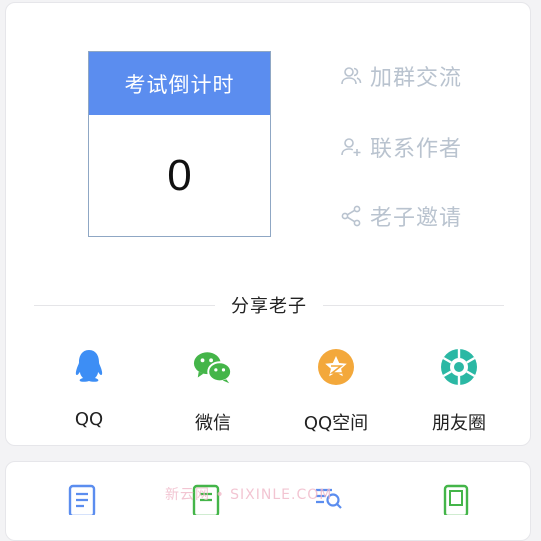  What do you see at coordinates (249, 495) in the screenshot?
I see `watermark: 新云网 • SIXINLE.COM` at bounding box center [249, 495].